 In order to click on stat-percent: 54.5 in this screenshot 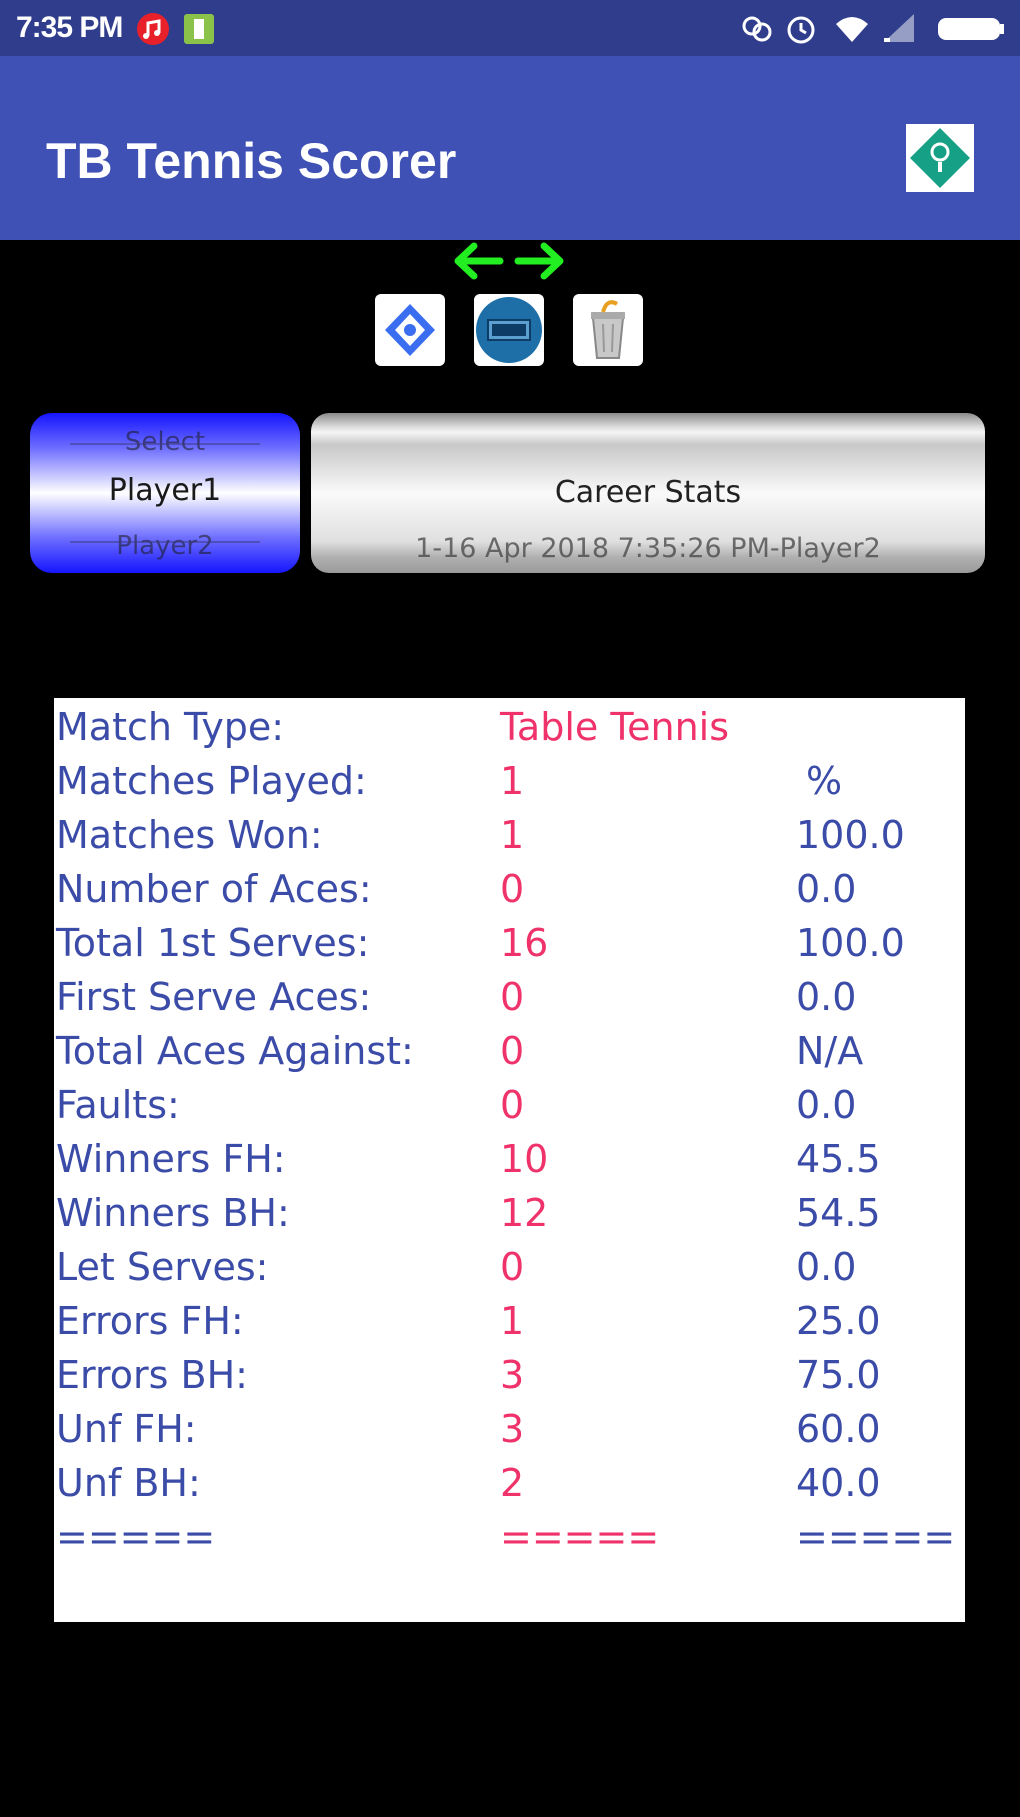, I will do `click(838, 1213)`.